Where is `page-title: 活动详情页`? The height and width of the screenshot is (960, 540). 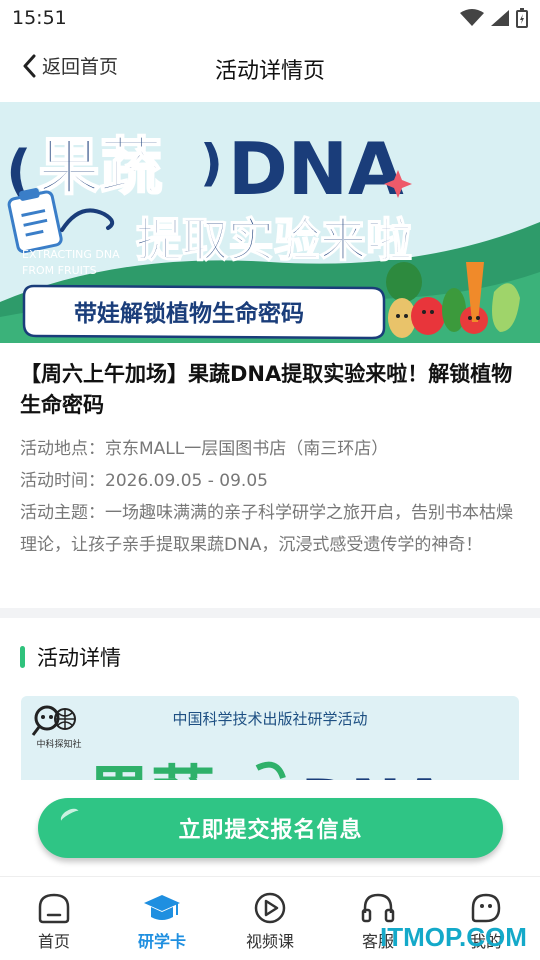
page-title: 活动详情页 is located at coordinates (269, 71).